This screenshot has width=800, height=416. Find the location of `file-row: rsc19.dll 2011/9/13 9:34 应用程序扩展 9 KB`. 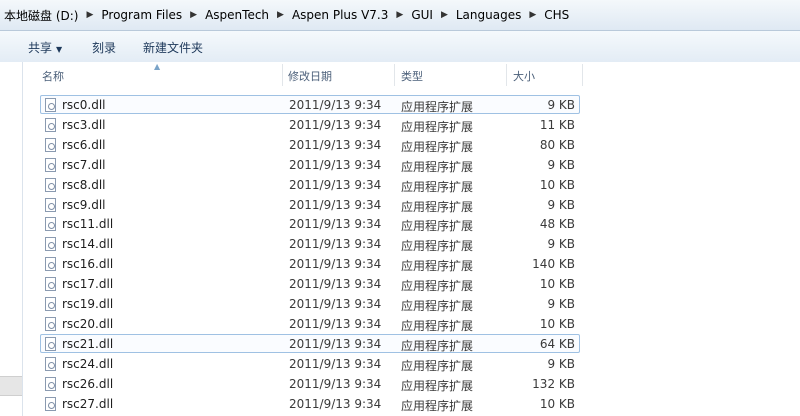

file-row: rsc19.dll 2011/9/13 9:34 应用程序扩展 9 KB is located at coordinates (310, 303).